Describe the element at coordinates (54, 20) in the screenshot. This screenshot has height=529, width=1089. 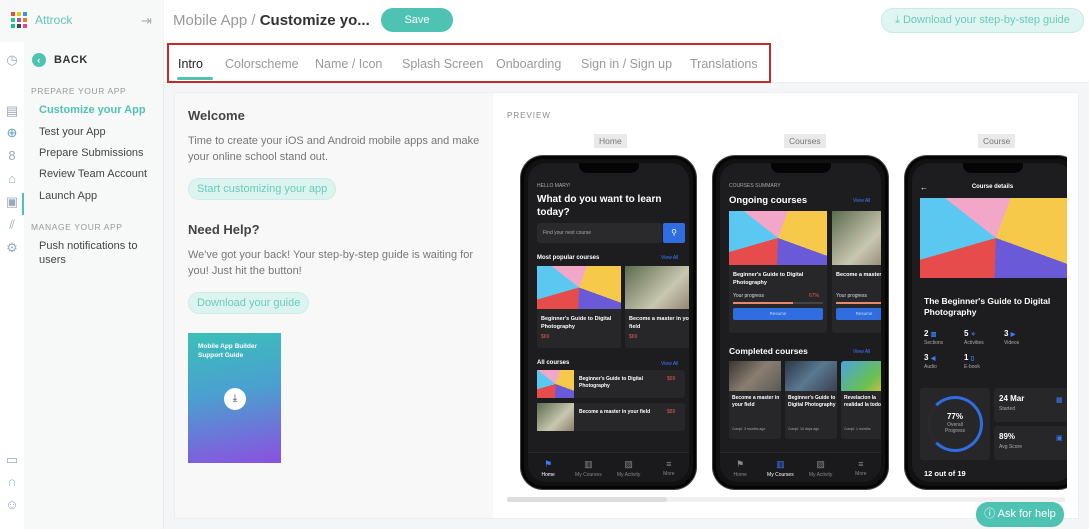
I see `brand-name: Attrock` at that location.